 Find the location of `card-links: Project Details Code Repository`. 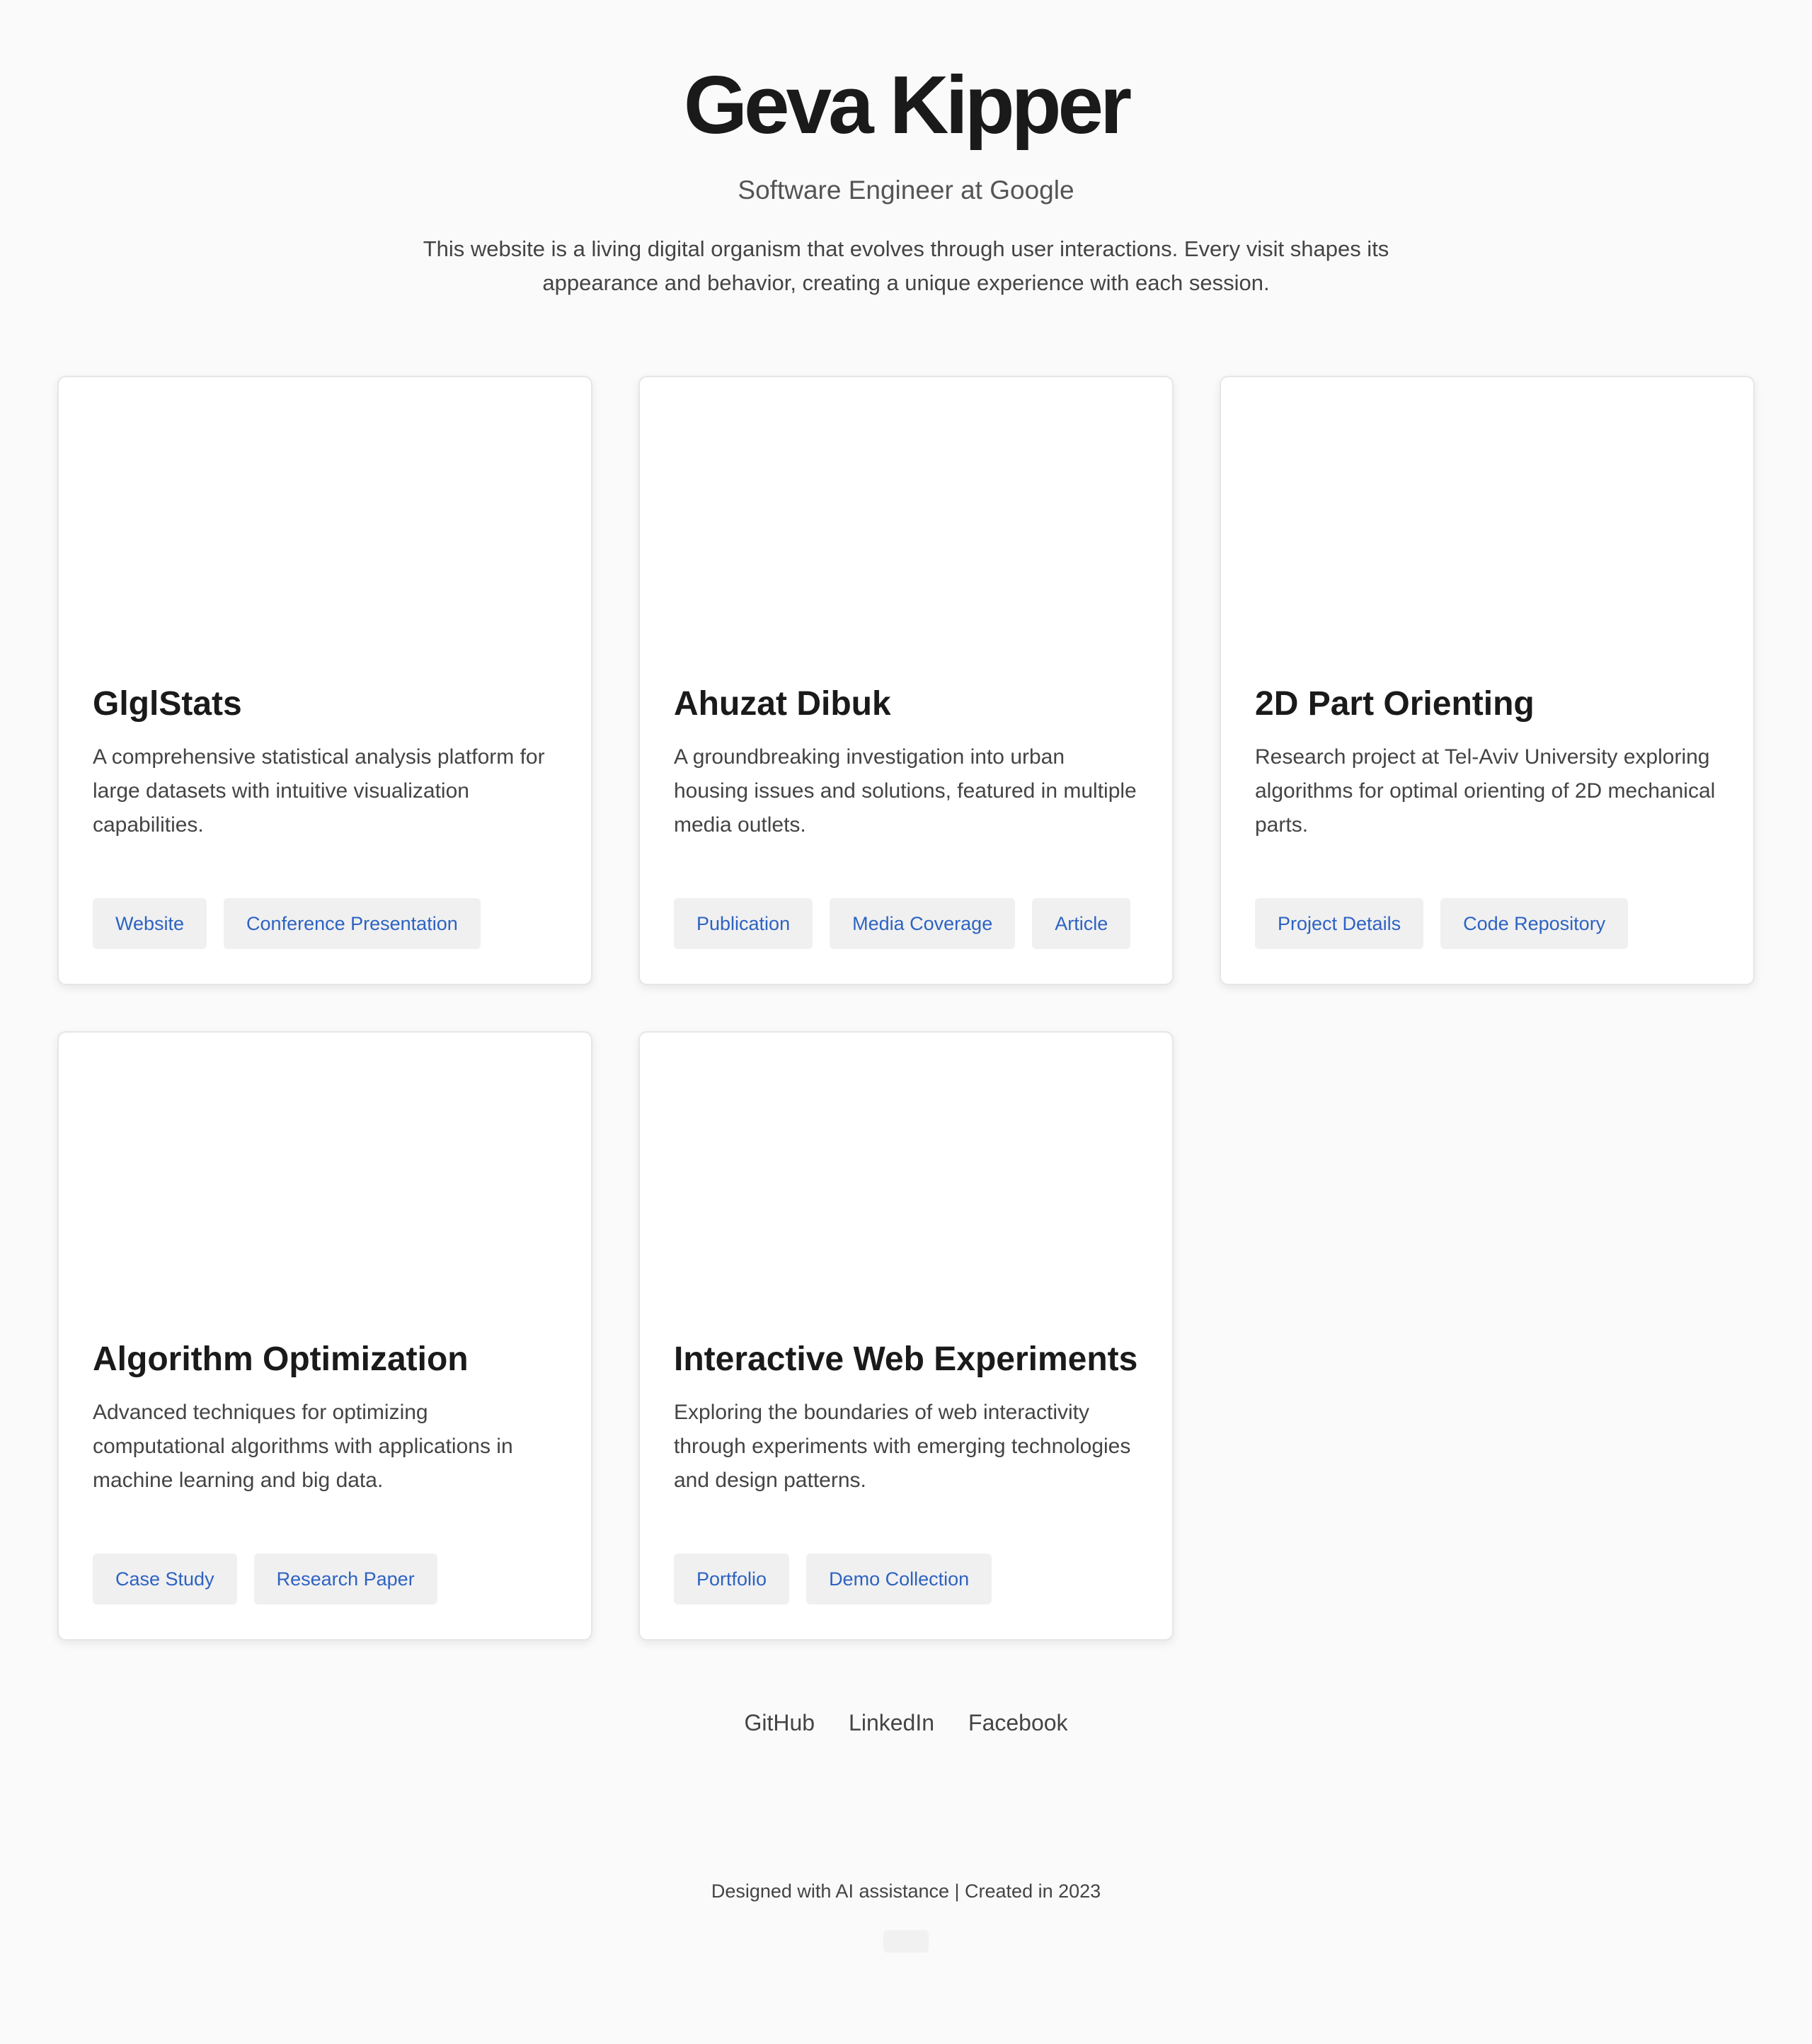

card-links: Project Details Code Repository is located at coordinates (1442, 923).